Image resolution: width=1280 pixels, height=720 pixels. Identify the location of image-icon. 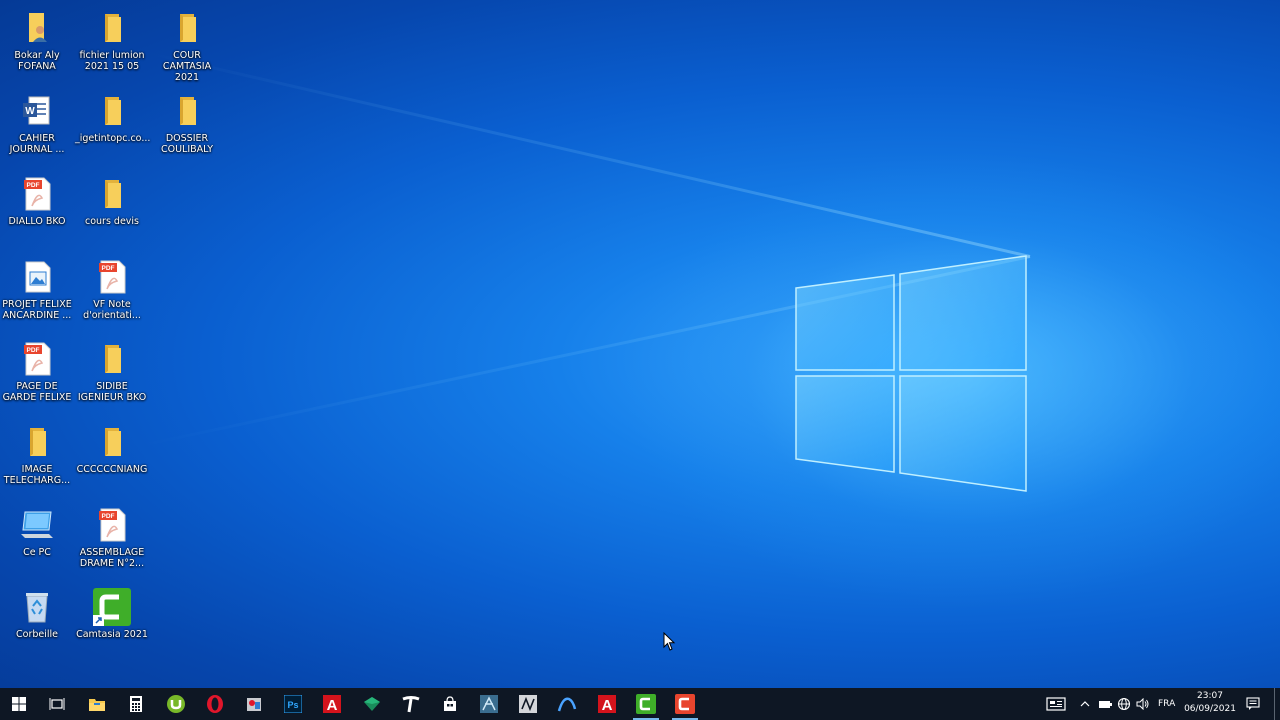
(37, 277).